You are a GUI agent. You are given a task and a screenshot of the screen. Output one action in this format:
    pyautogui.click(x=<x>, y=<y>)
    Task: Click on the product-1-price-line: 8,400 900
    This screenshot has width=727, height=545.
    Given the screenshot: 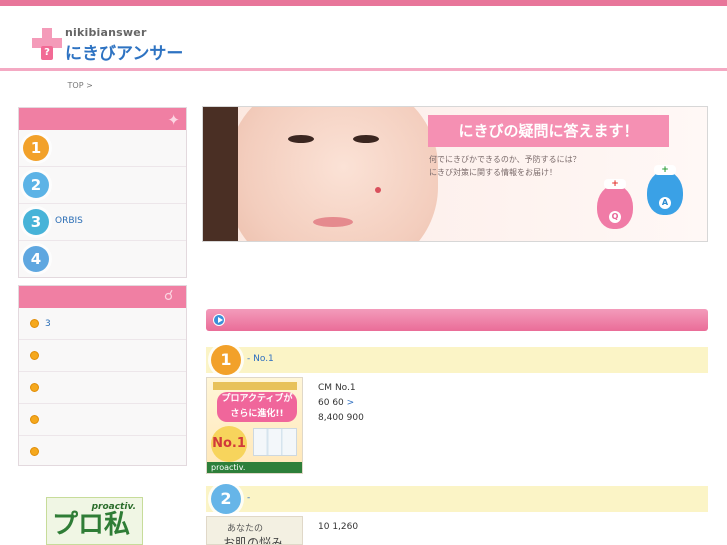 What is the action you would take?
    pyautogui.click(x=513, y=418)
    